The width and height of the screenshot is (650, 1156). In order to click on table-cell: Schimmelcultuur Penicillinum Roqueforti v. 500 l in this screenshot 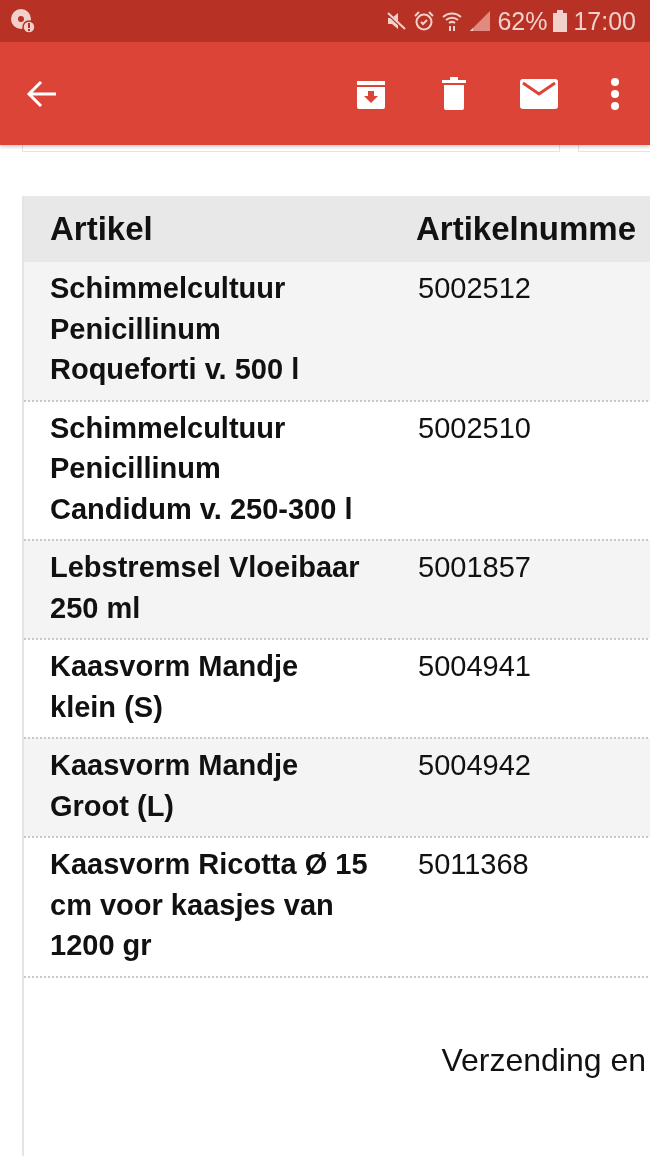, I will do `click(207, 331)`.